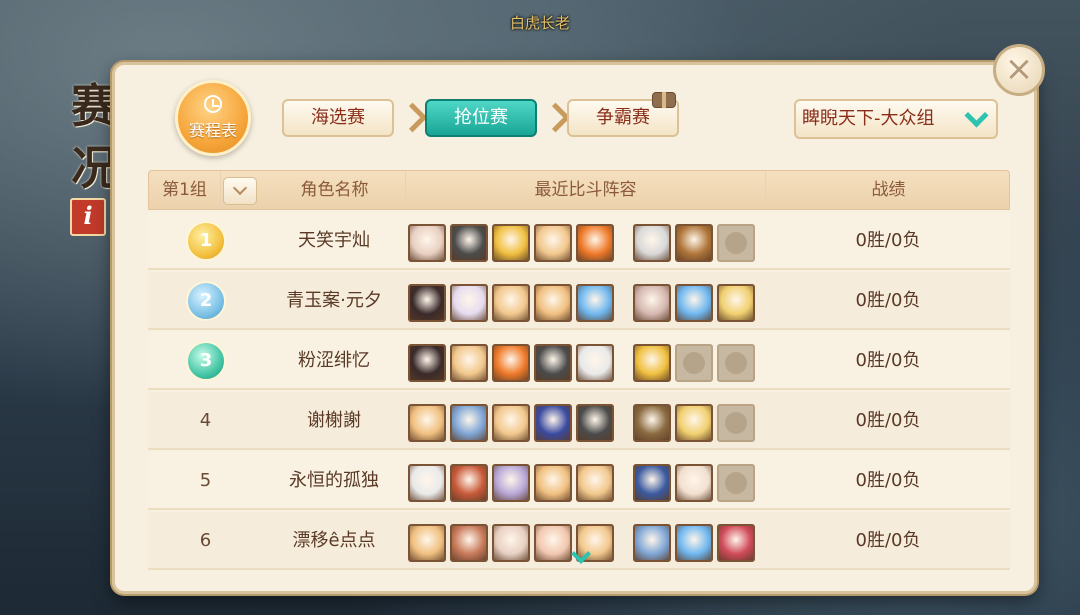 This screenshot has width=1080, height=615. I want to click on gift-icon, so click(664, 100).